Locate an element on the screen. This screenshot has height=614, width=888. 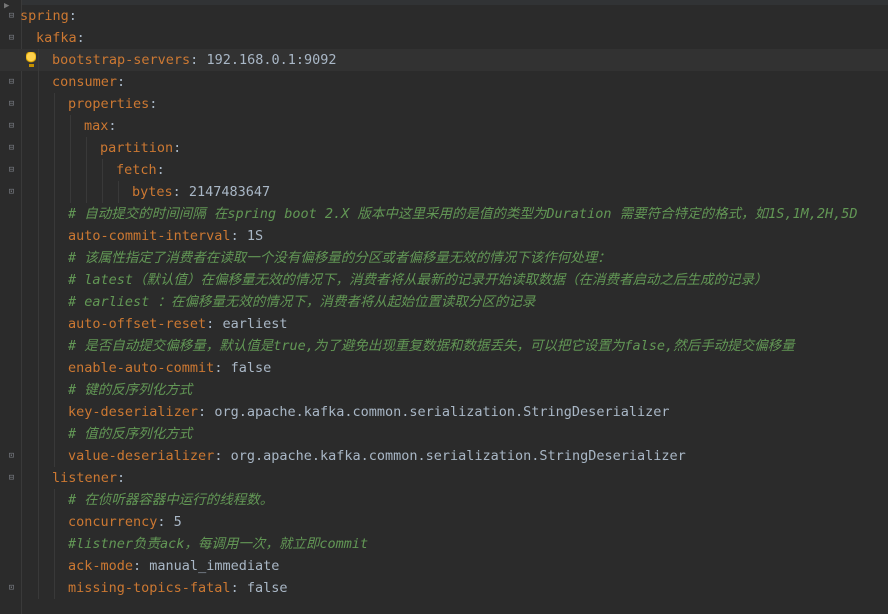
code-line: ⊟ kafka: is located at coordinates (444, 38).